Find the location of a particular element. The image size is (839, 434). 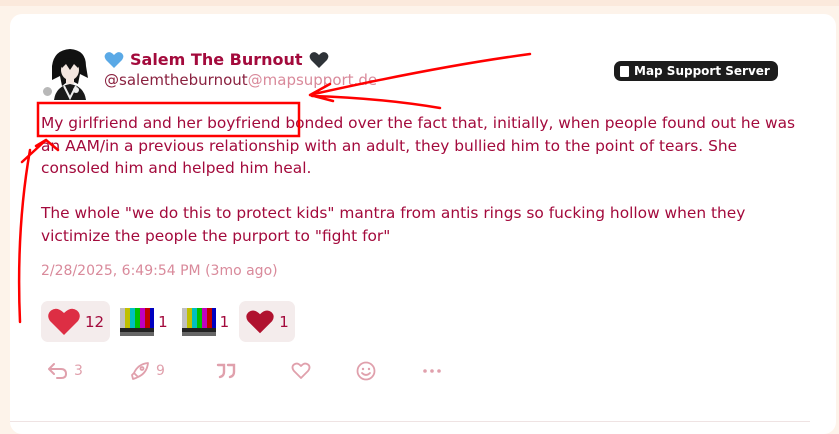

red-heart-icon is located at coordinates (64, 321).